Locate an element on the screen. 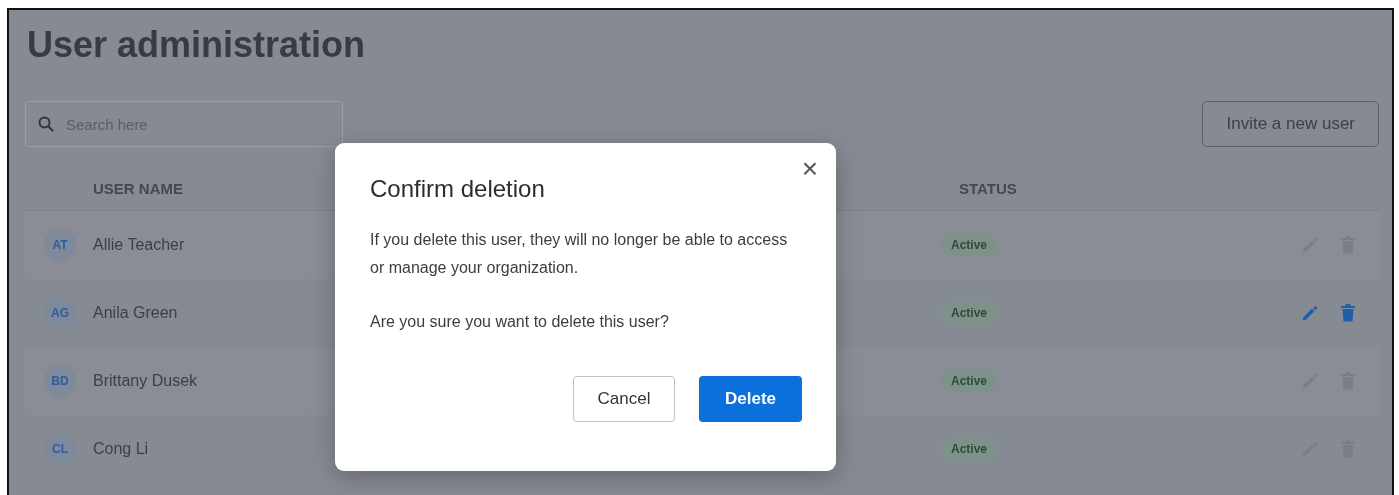  avatar: BD is located at coordinates (60, 381).